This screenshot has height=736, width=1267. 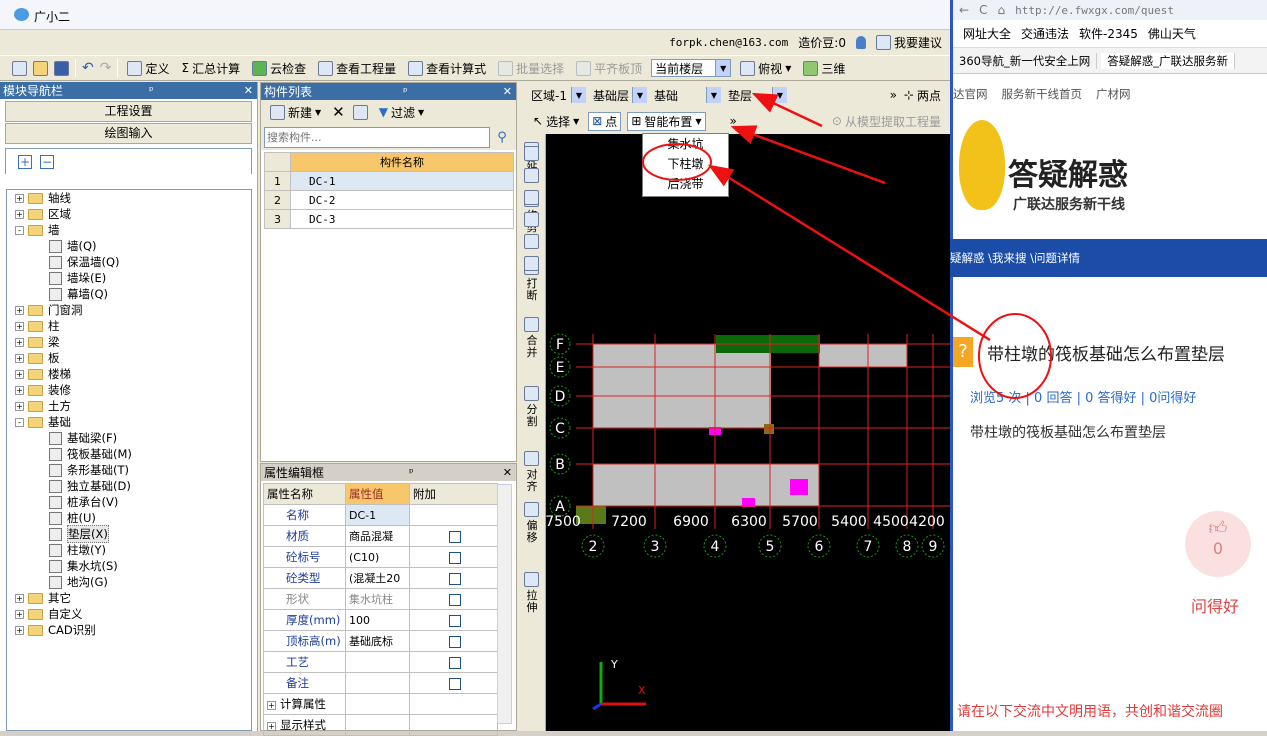 I want to click on batch-select-button: 批量选择, so click(x=531, y=68).